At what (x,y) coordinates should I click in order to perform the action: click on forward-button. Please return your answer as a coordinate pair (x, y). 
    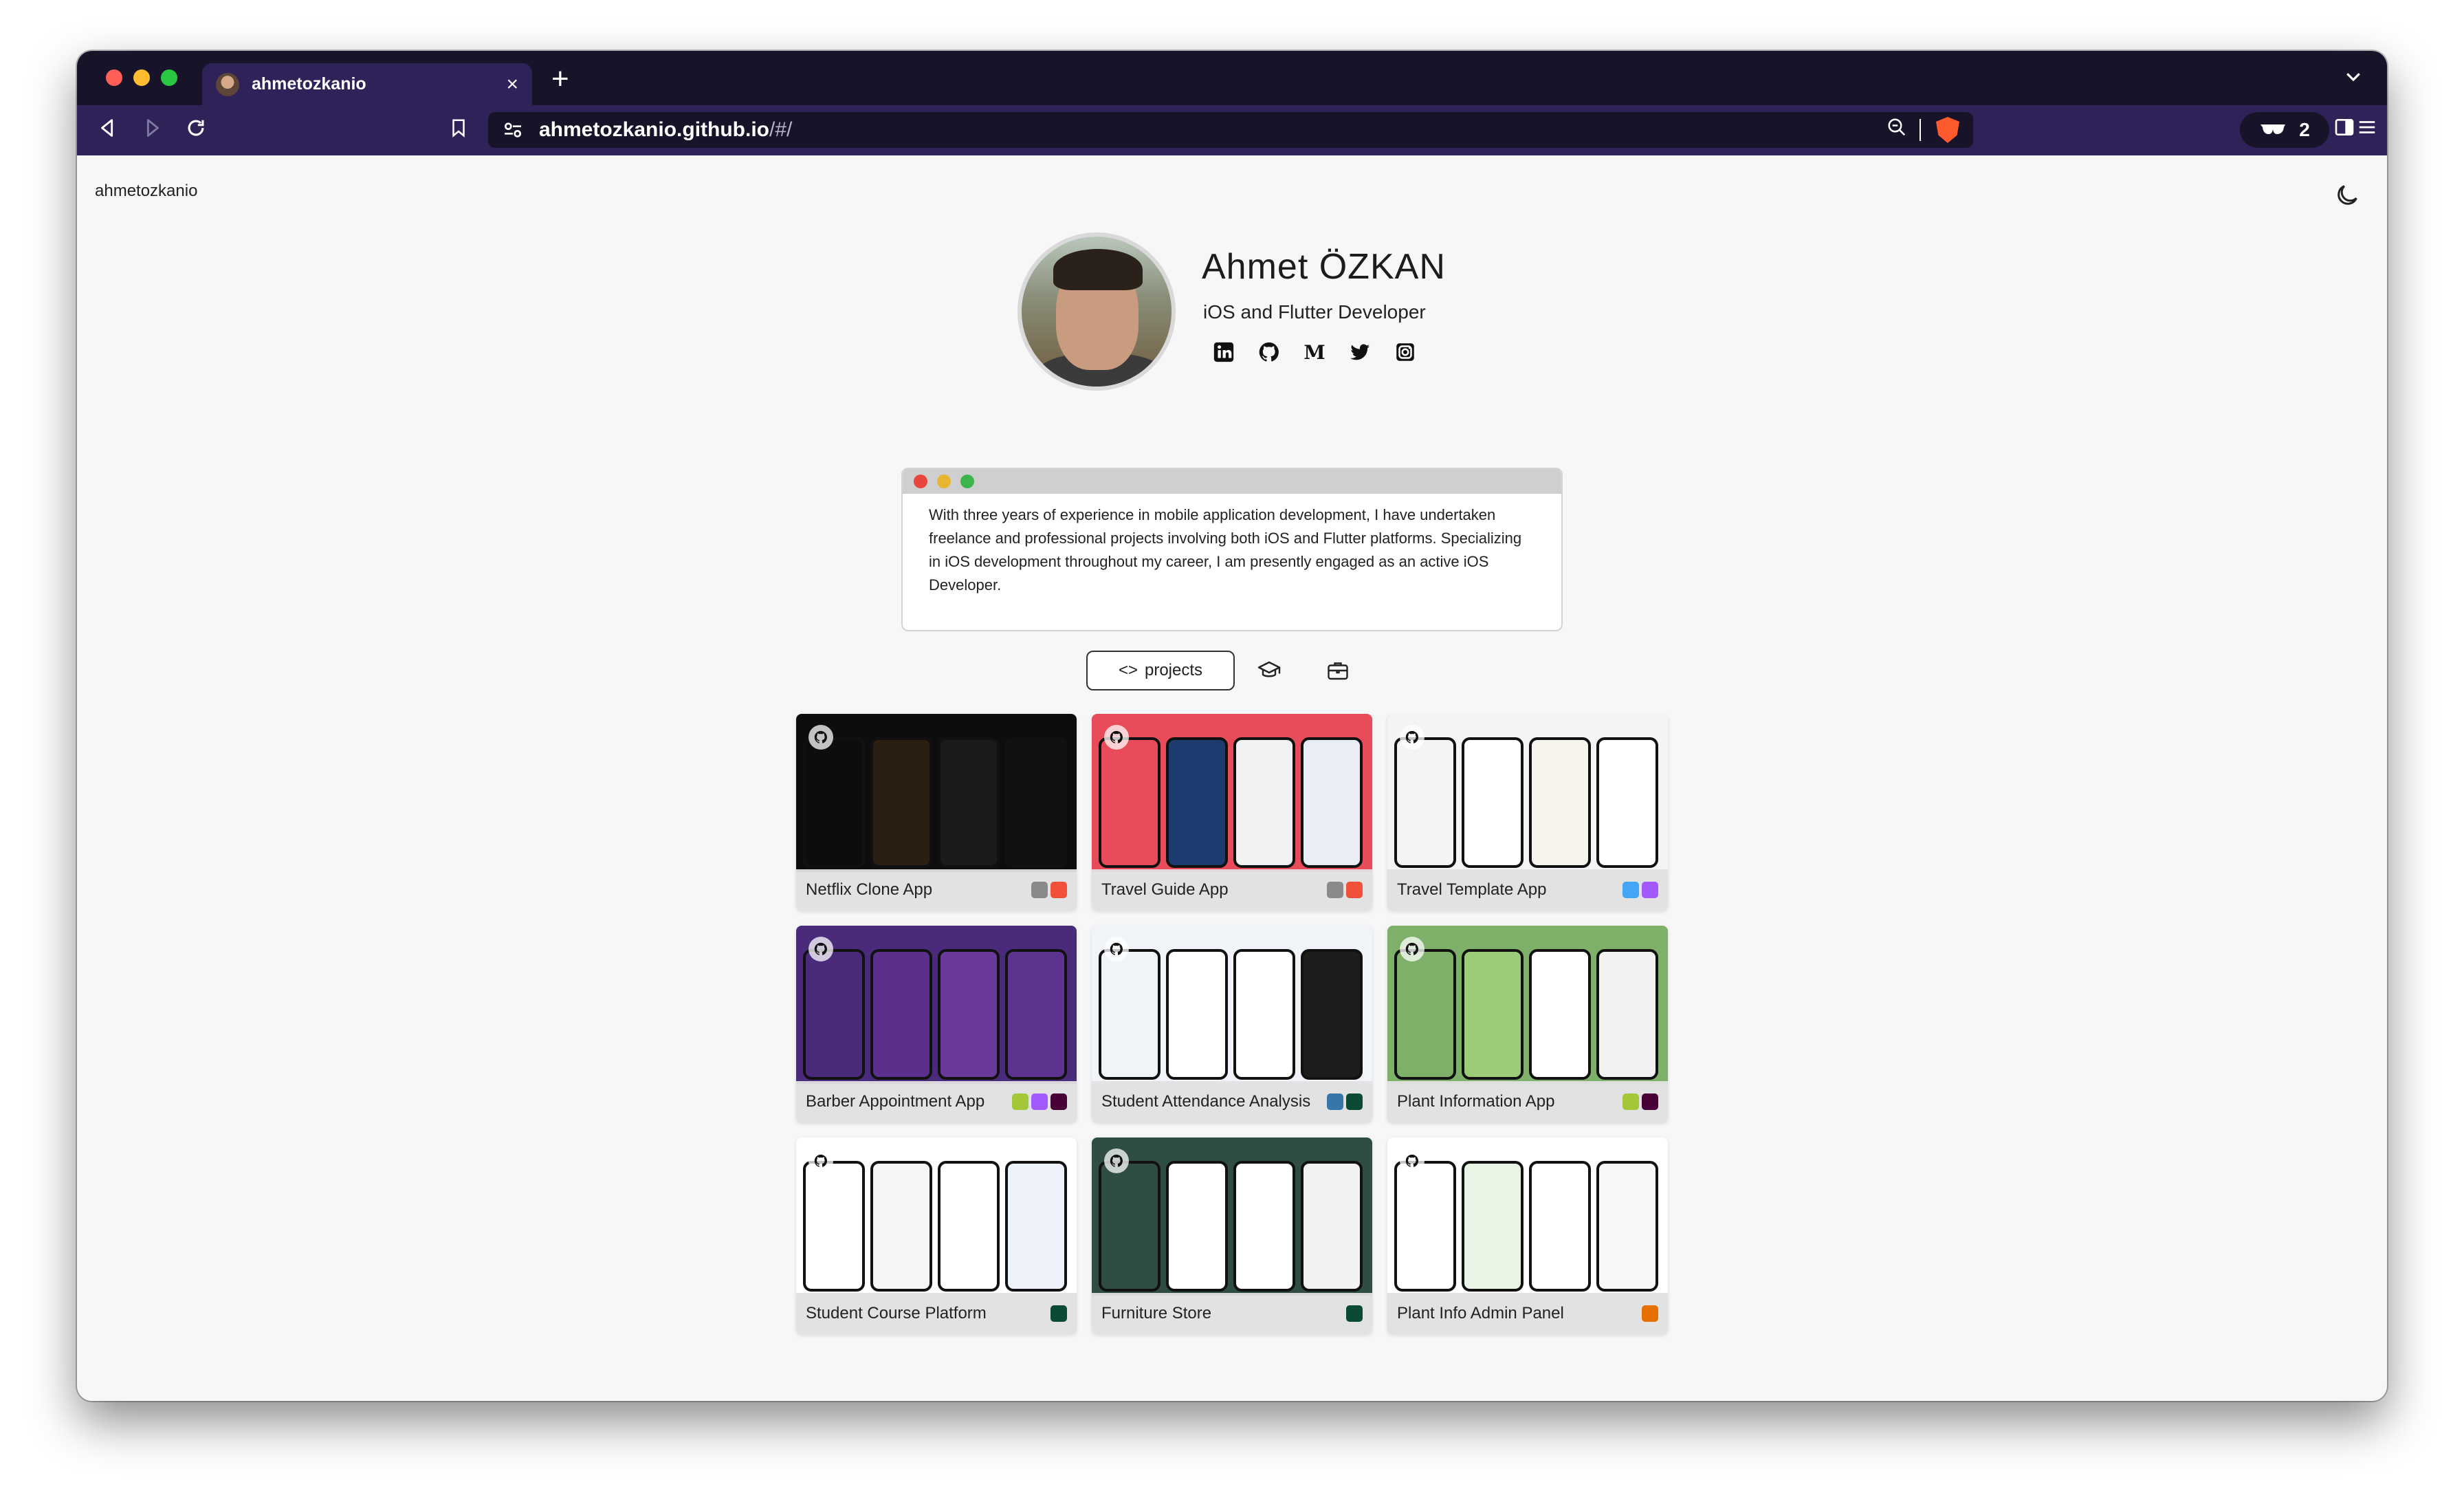
    Looking at the image, I should click on (152, 131).